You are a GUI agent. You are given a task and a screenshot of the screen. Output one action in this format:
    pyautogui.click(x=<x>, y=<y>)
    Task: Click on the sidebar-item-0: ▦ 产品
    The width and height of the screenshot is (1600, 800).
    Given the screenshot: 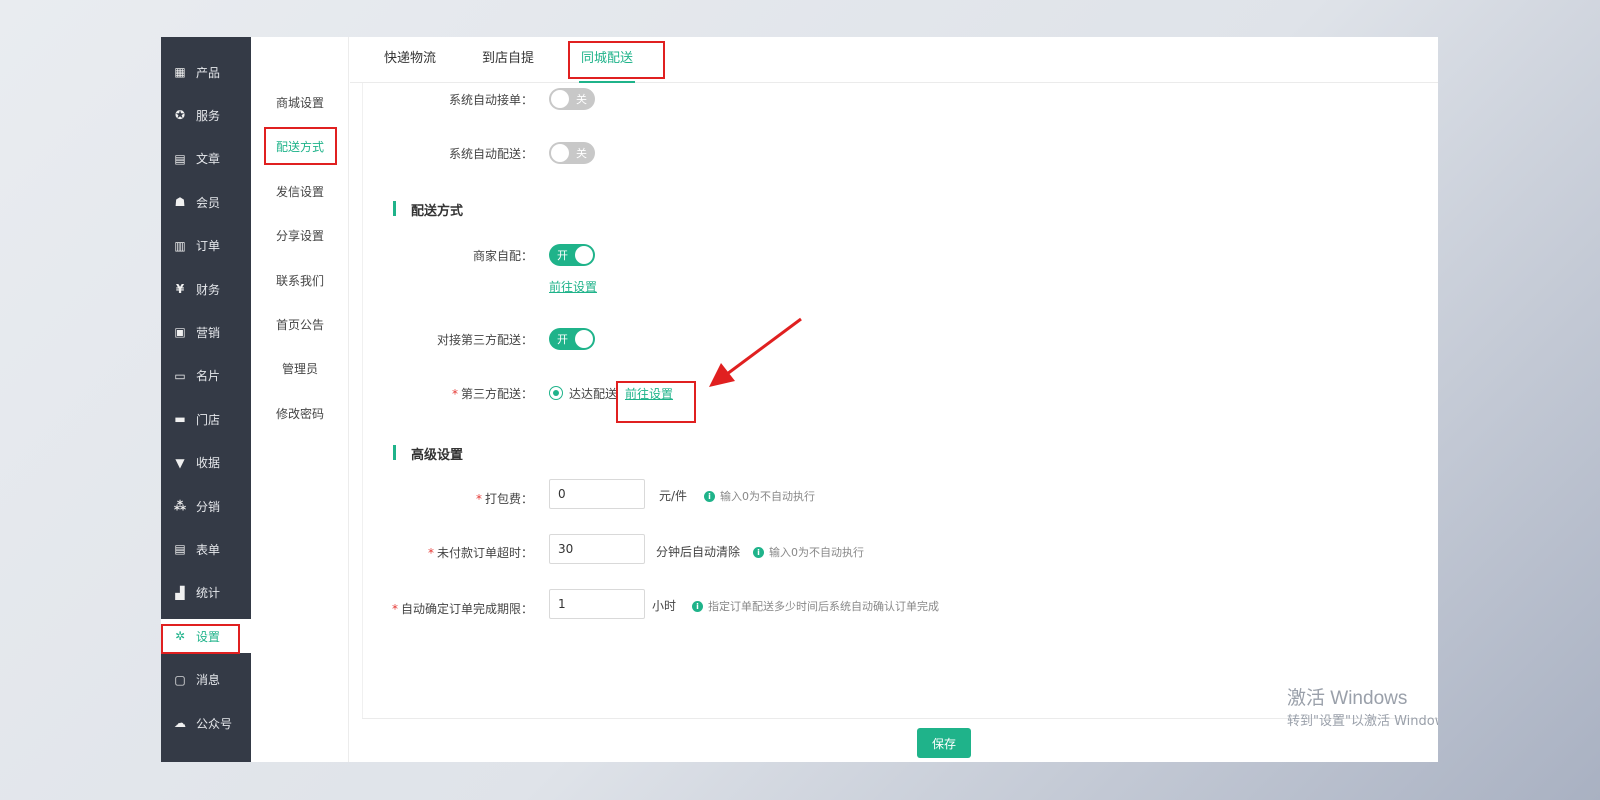 What is the action you would take?
    pyautogui.click(x=206, y=72)
    